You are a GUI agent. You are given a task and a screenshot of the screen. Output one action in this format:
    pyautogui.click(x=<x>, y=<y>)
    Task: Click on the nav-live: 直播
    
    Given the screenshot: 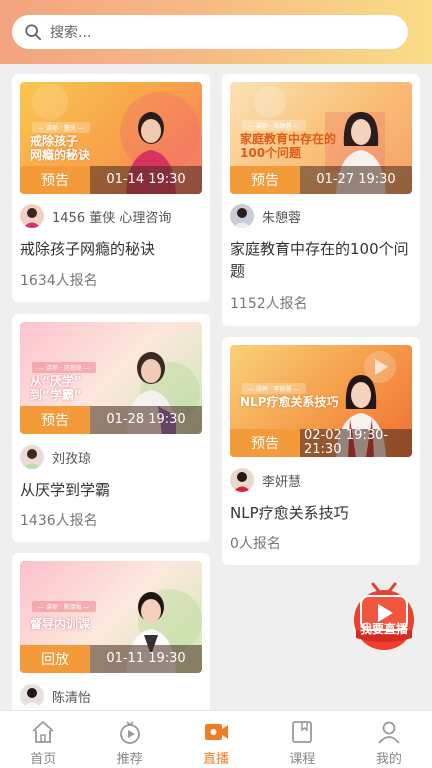 What is the action you would take?
    pyautogui.click(x=216, y=739)
    